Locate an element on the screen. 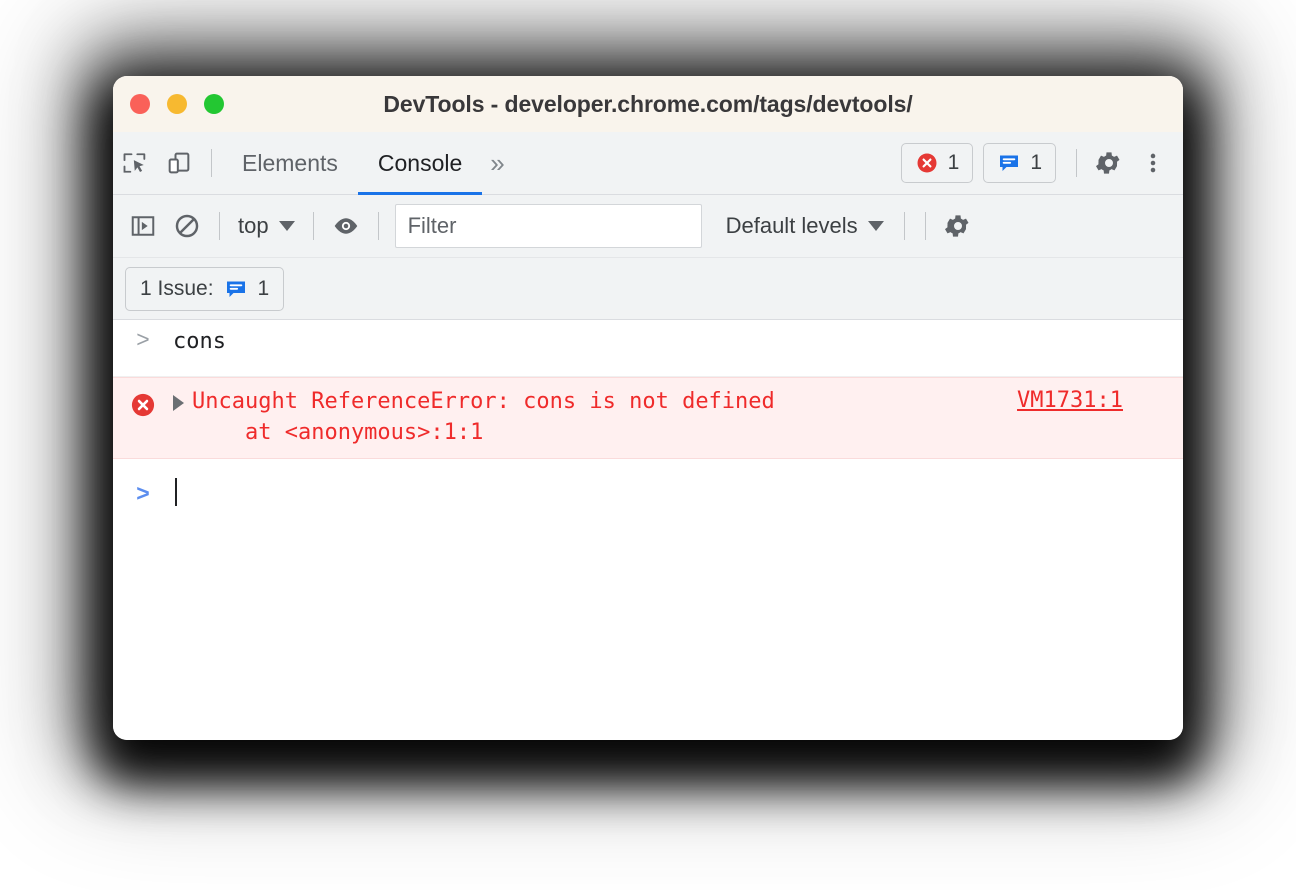 The image size is (1296, 890). console-sidebar-toggle-button is located at coordinates (143, 226).